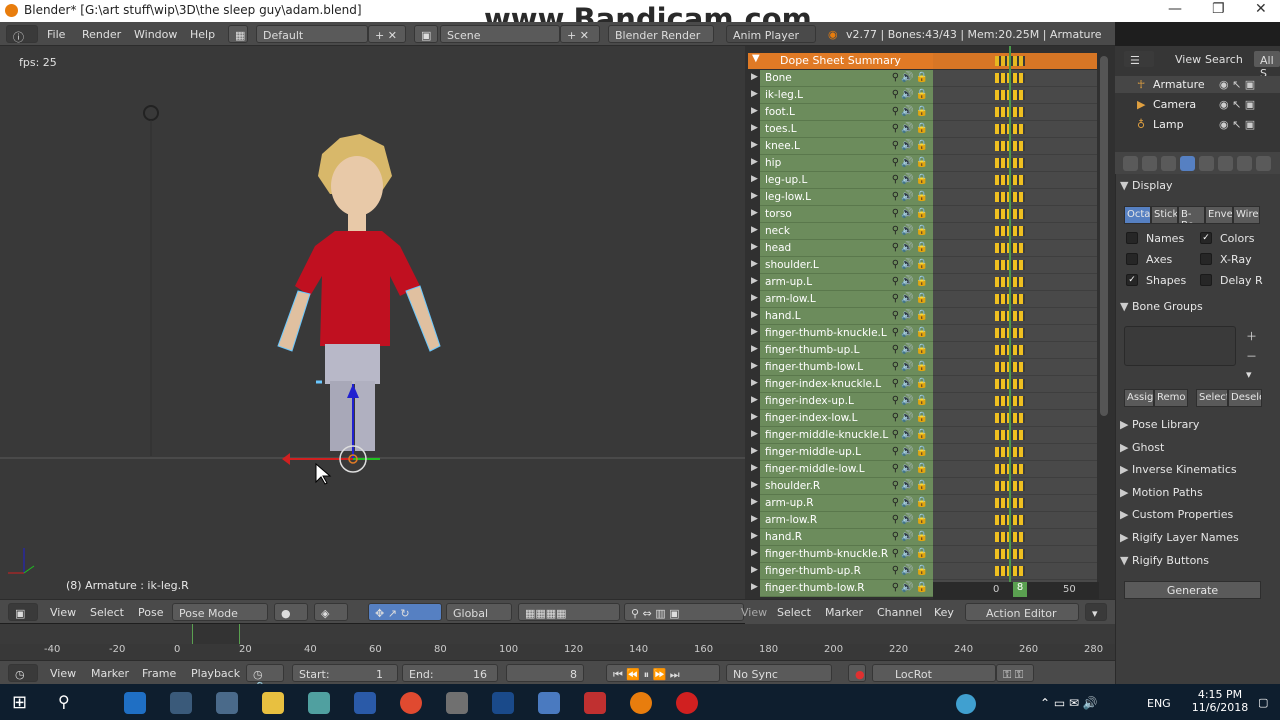 The image size is (1280, 720). What do you see at coordinates (842, 418) in the screenshot?
I see `channel-row: ▶ finger-index-low.L ⚲🔊🔒` at bounding box center [842, 418].